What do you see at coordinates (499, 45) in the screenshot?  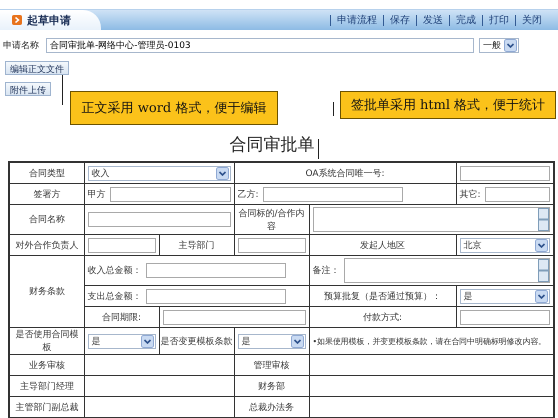 I see `select-field: 一般` at bounding box center [499, 45].